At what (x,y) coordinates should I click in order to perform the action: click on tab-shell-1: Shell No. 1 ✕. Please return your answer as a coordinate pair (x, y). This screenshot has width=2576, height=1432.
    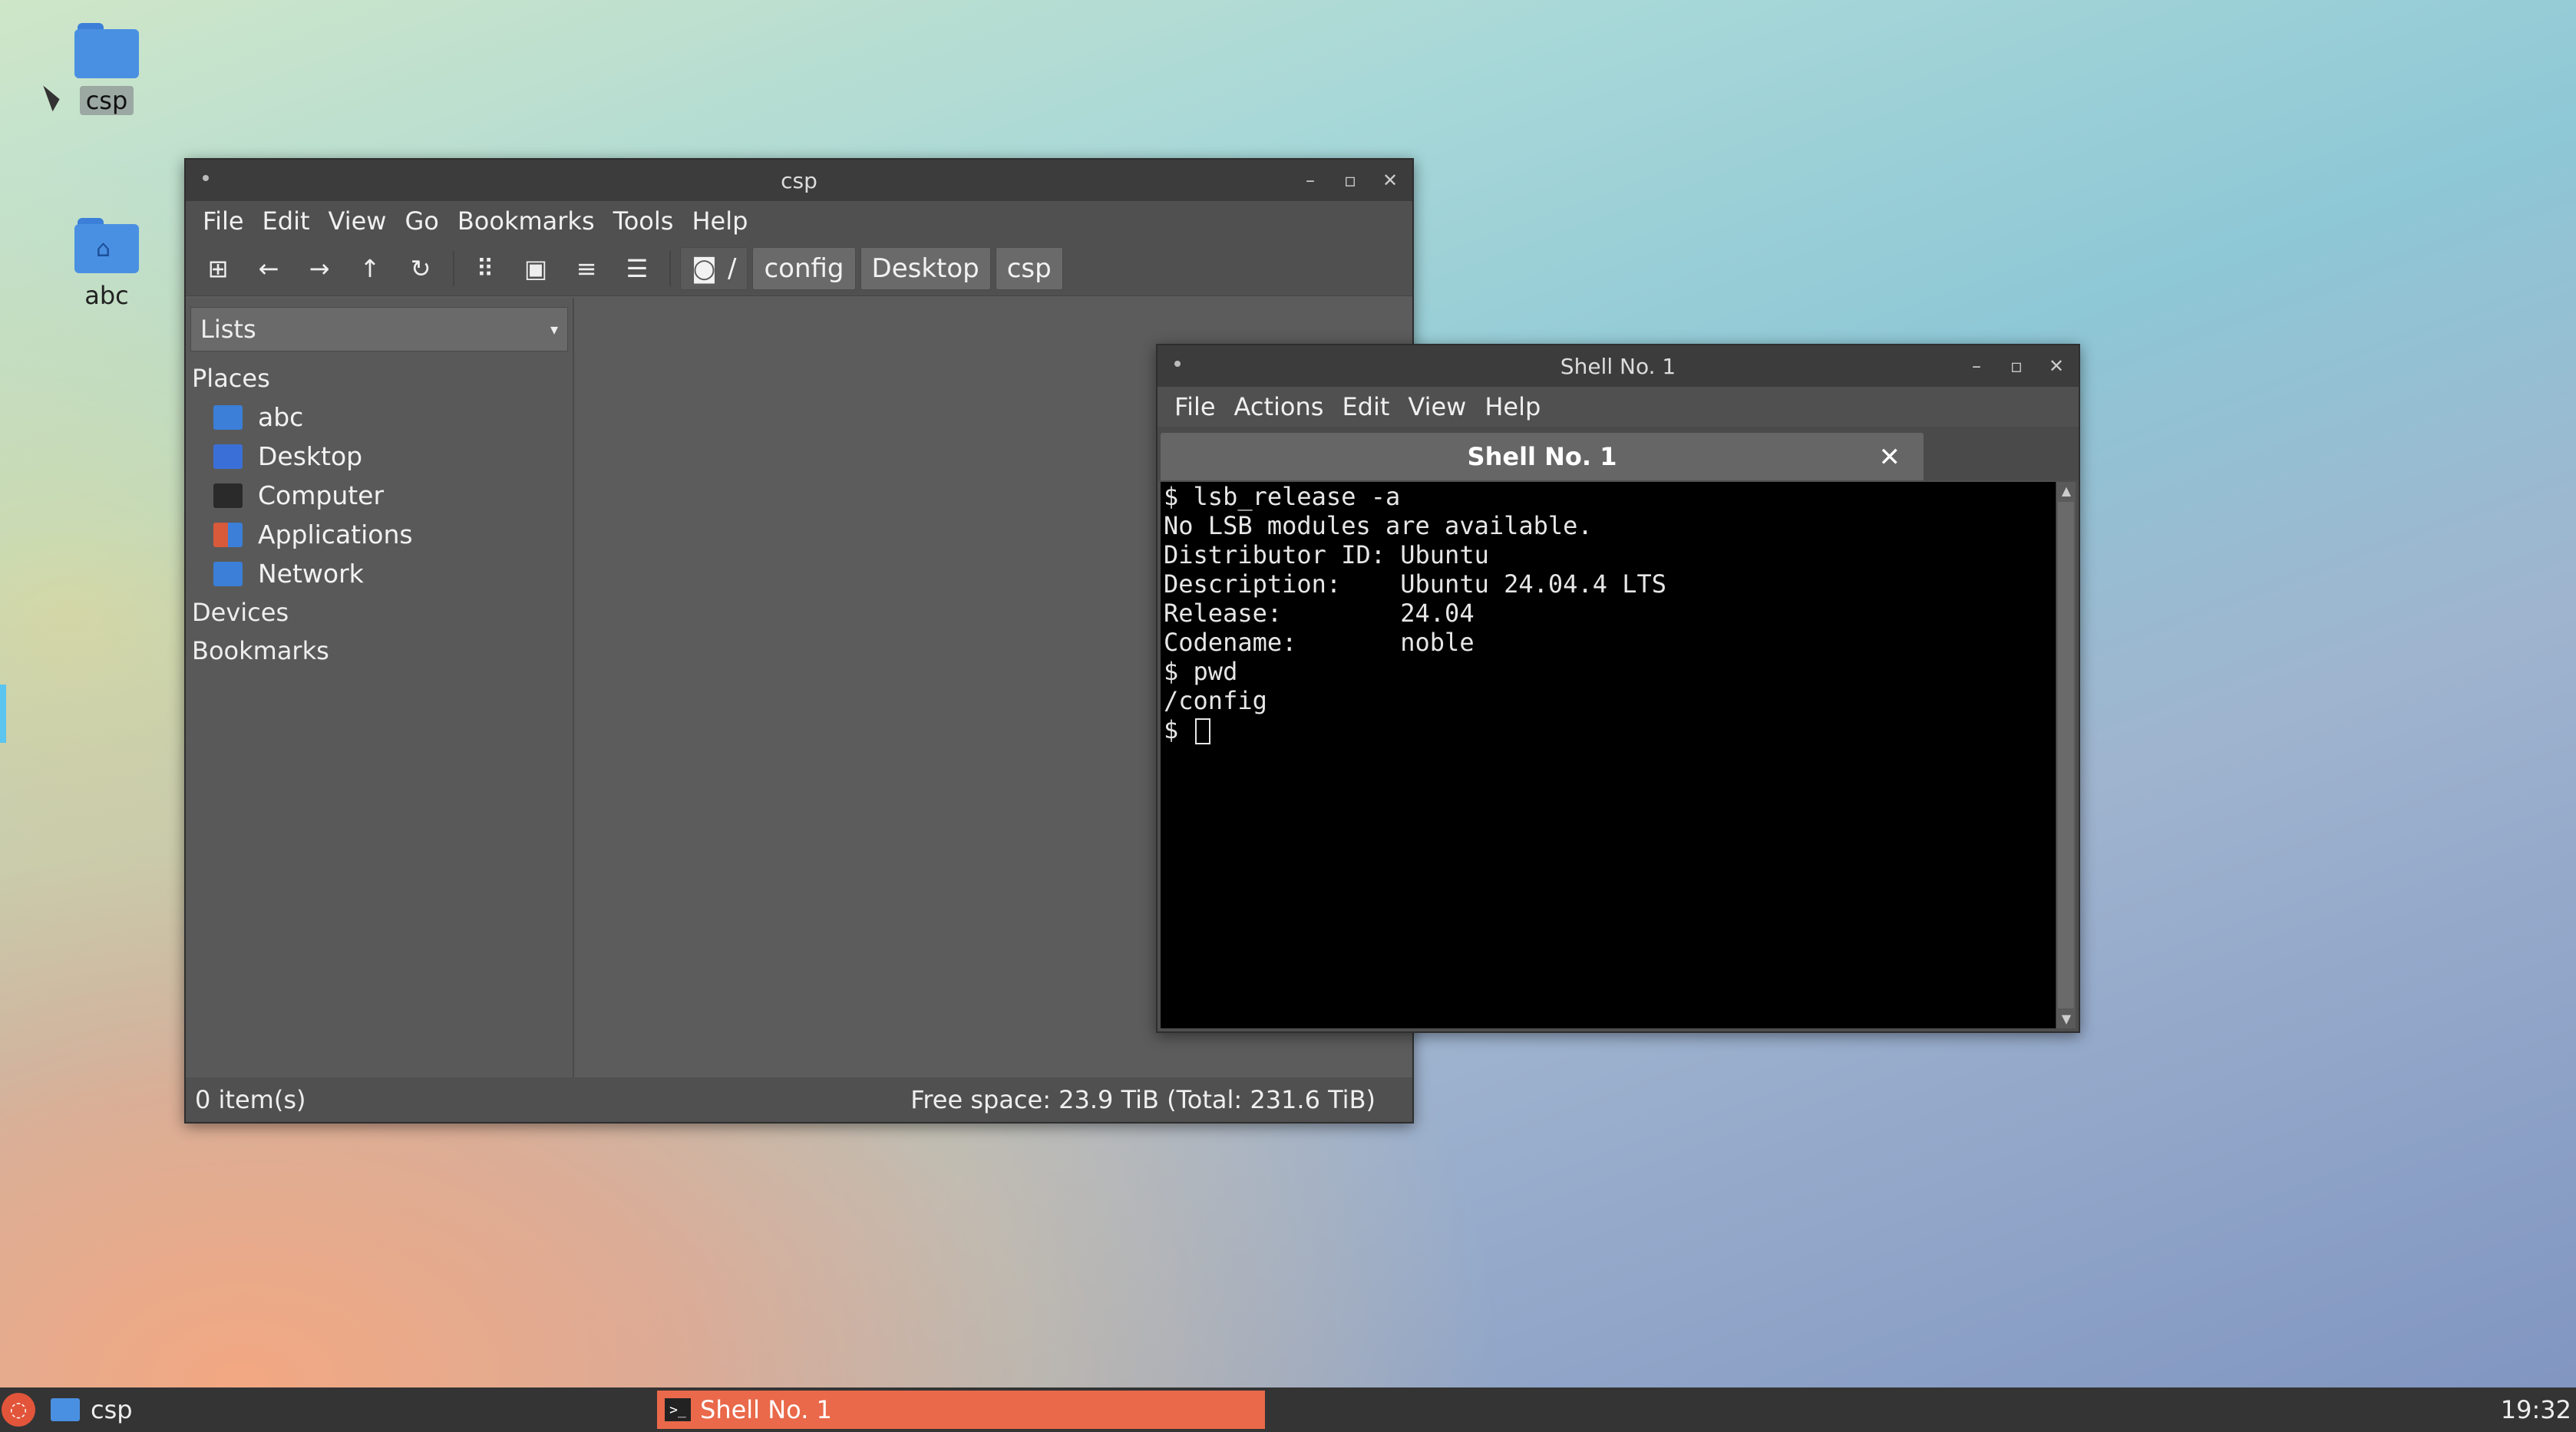
    Looking at the image, I should click on (1542, 457).